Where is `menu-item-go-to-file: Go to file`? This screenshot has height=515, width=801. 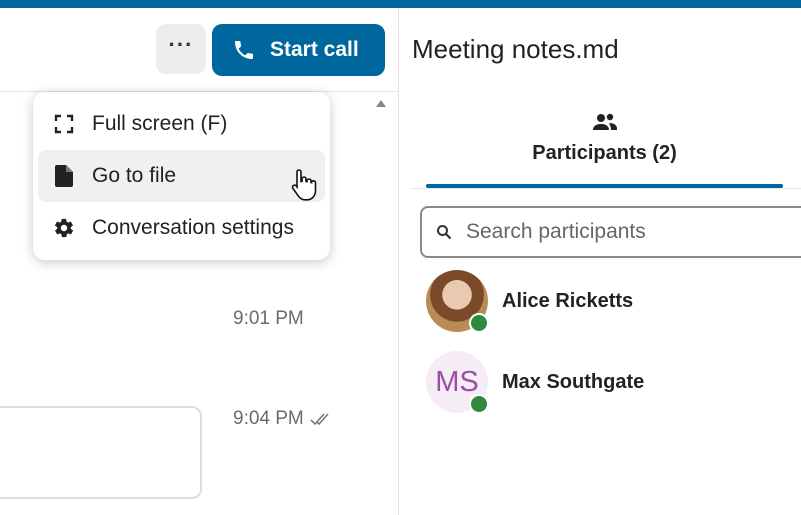
menu-item-go-to-file: Go to file is located at coordinates (181, 176).